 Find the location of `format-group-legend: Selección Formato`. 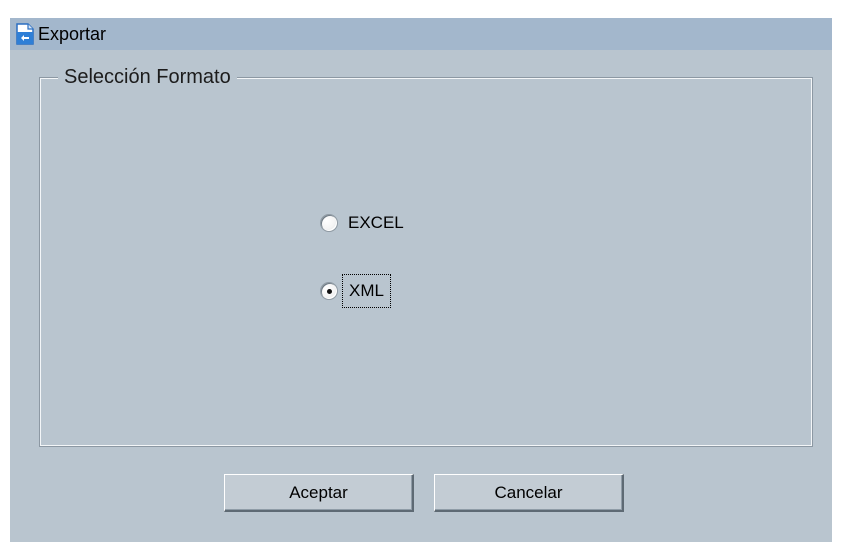

format-group-legend: Selección Formato is located at coordinates (147, 77).